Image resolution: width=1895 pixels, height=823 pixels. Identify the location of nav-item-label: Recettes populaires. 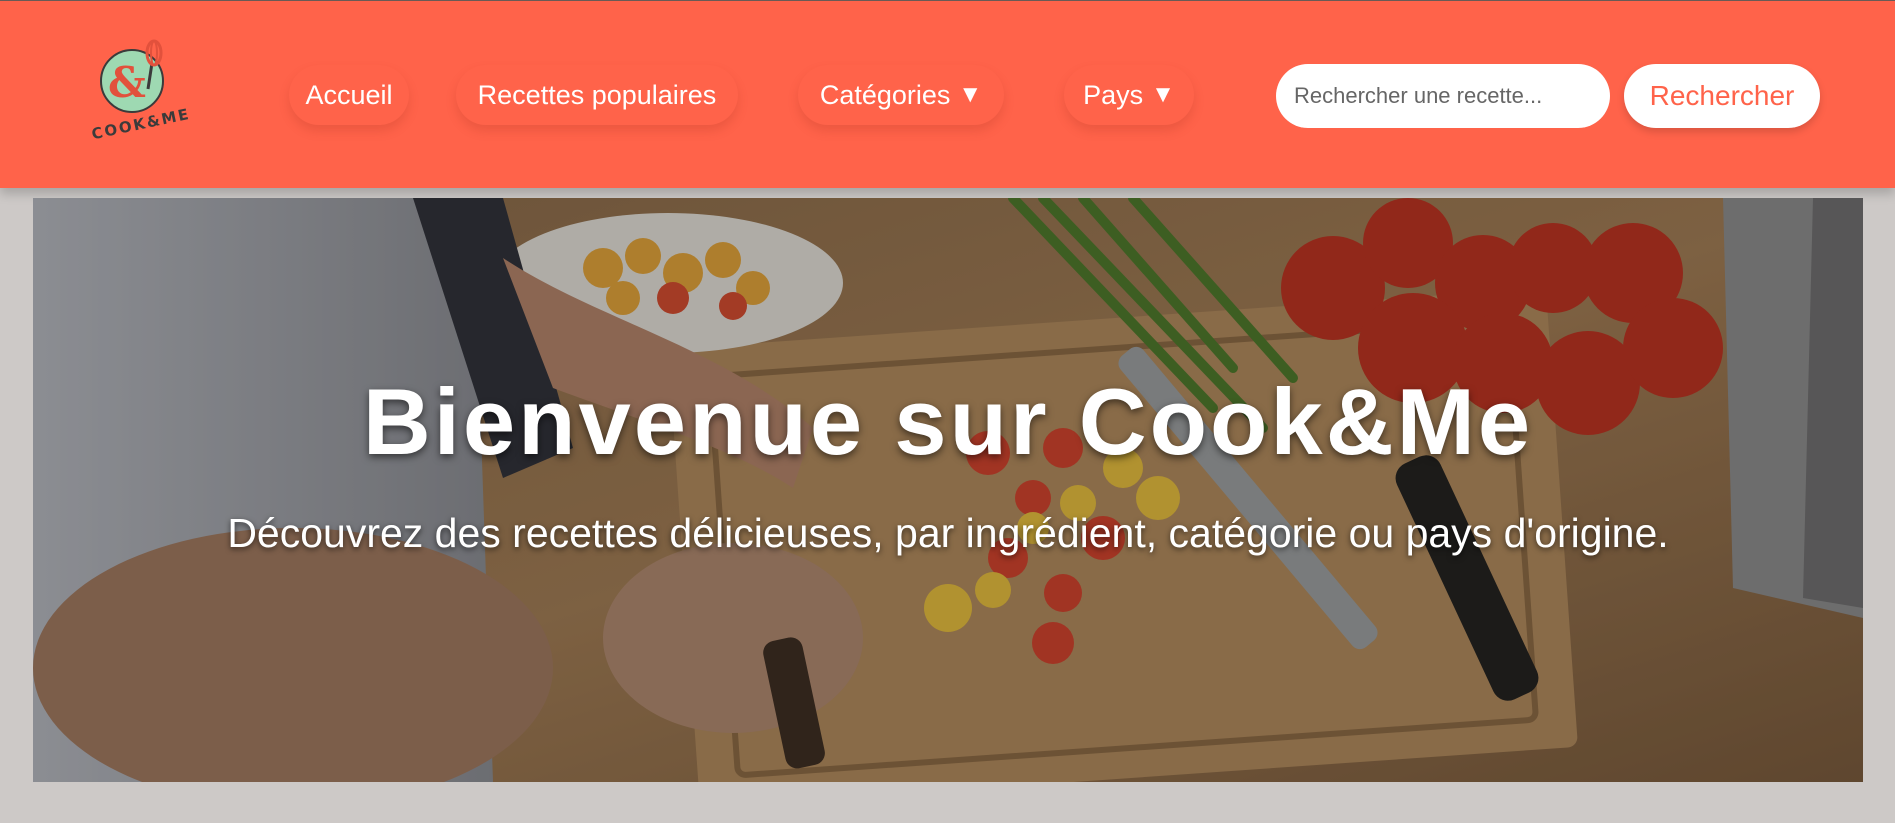
(597, 94).